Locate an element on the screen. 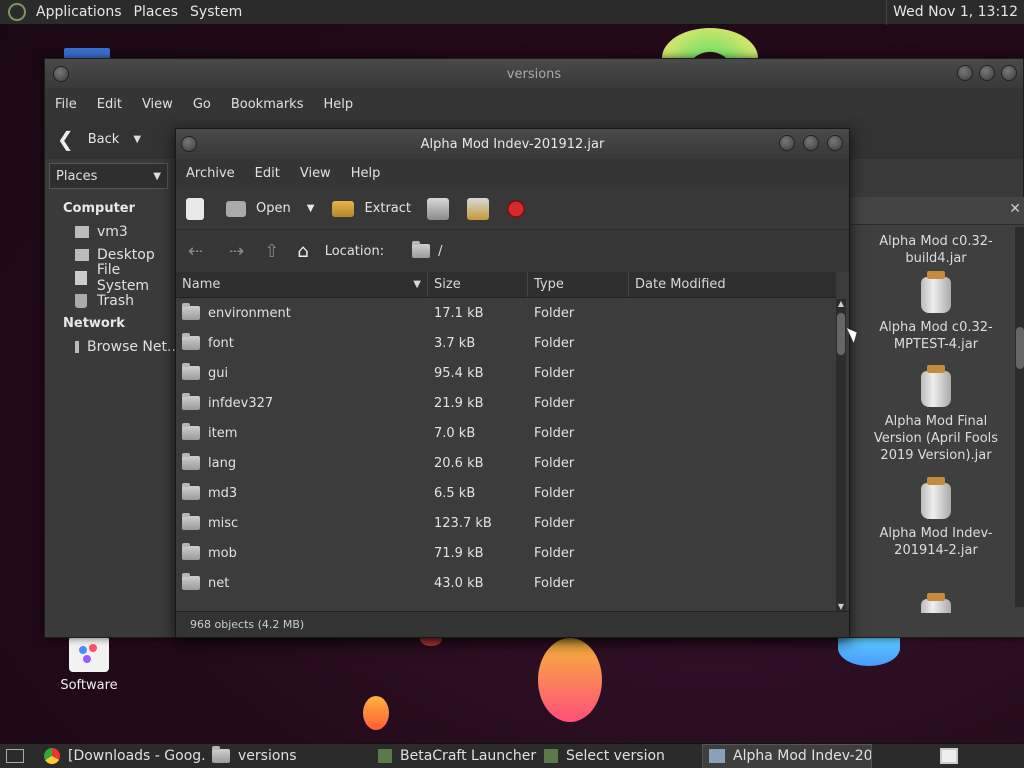  extract-button: Extract is located at coordinates (371, 208).